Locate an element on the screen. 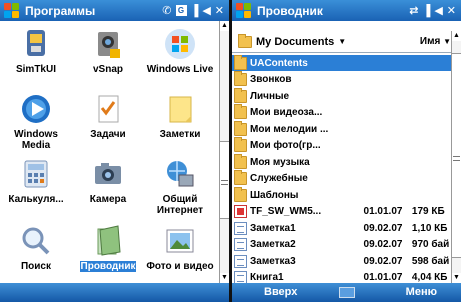 The image size is (461, 302). program-file-explorer: Проводник is located at coordinates (108, 245).